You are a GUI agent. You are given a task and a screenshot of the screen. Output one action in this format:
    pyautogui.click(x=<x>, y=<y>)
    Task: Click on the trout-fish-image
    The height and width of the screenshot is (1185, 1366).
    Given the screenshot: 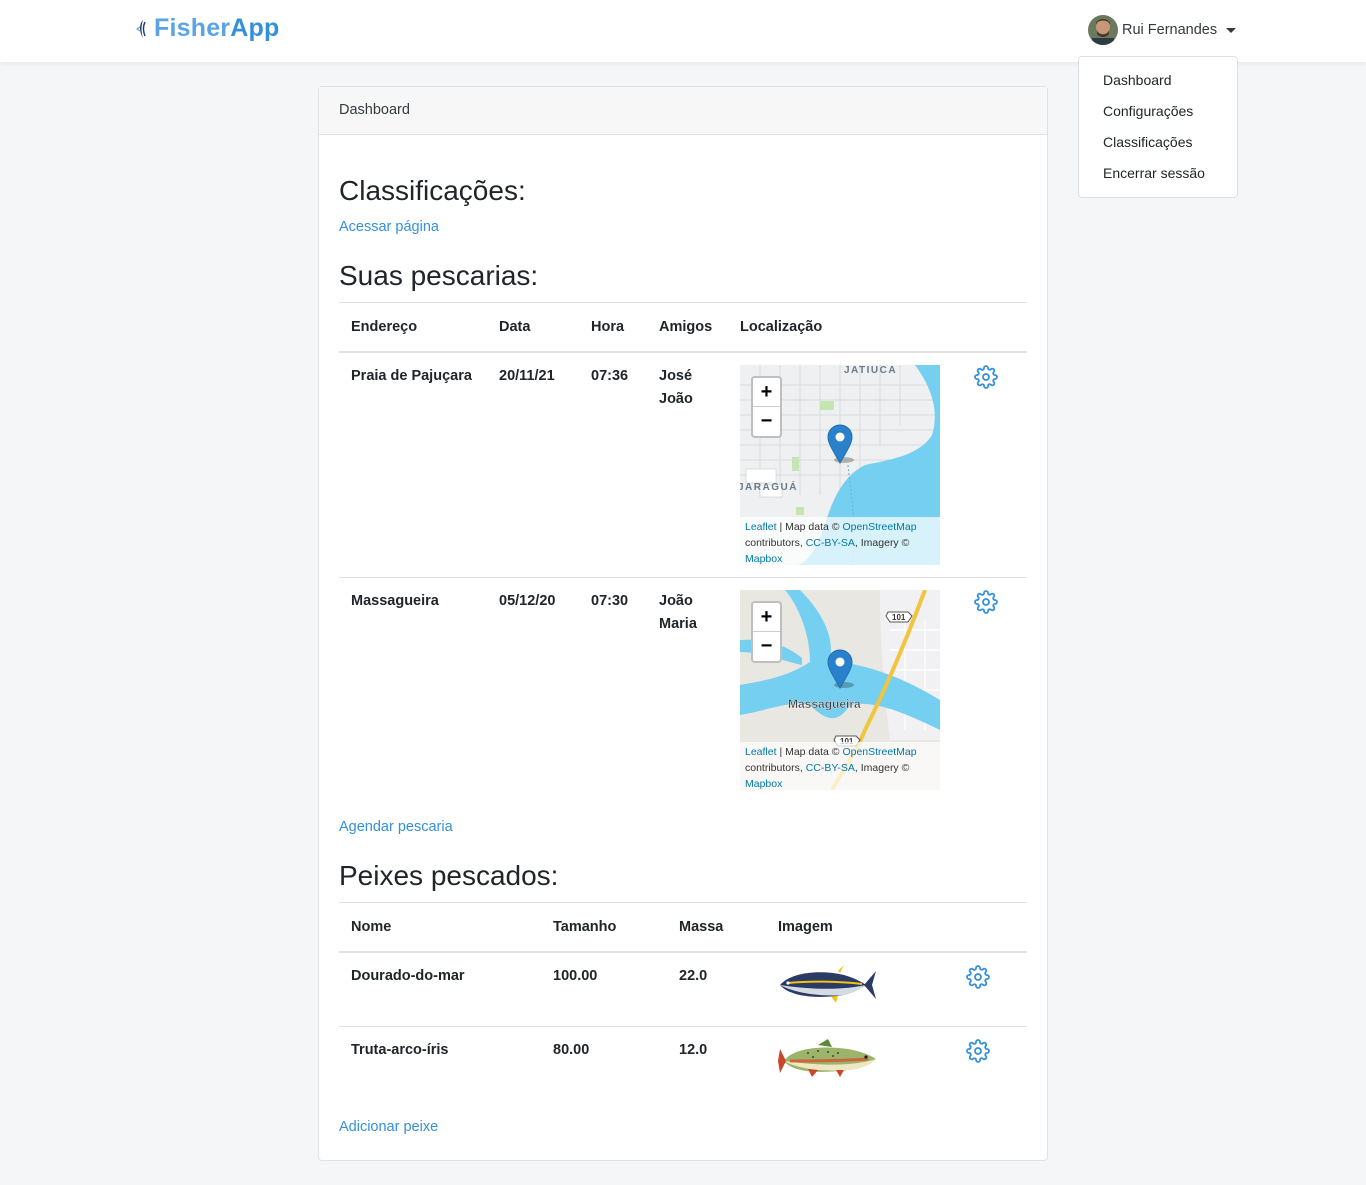 What is the action you would take?
    pyautogui.click(x=827, y=1058)
    